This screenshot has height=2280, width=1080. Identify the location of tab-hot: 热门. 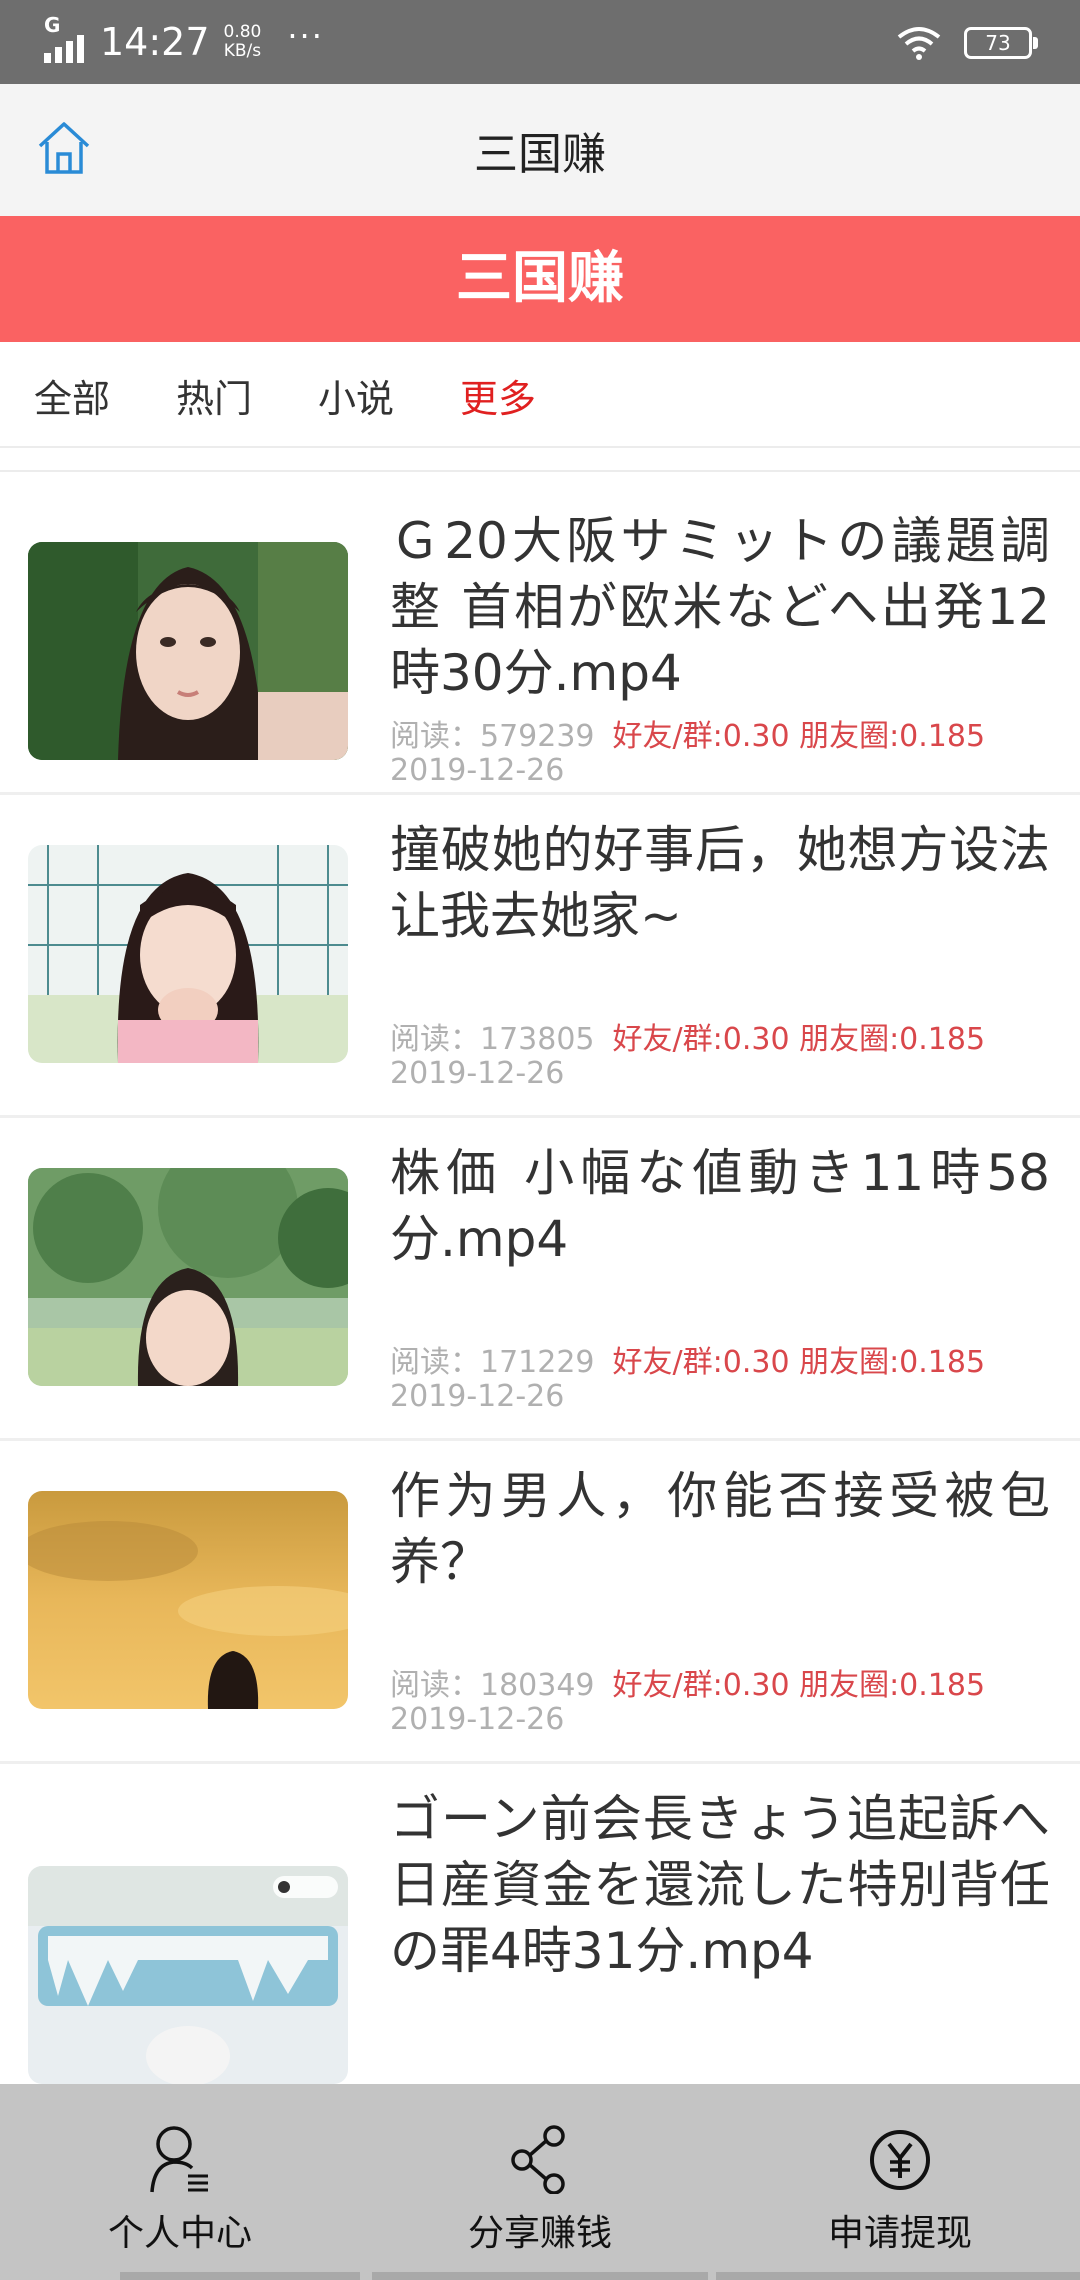
(214, 395).